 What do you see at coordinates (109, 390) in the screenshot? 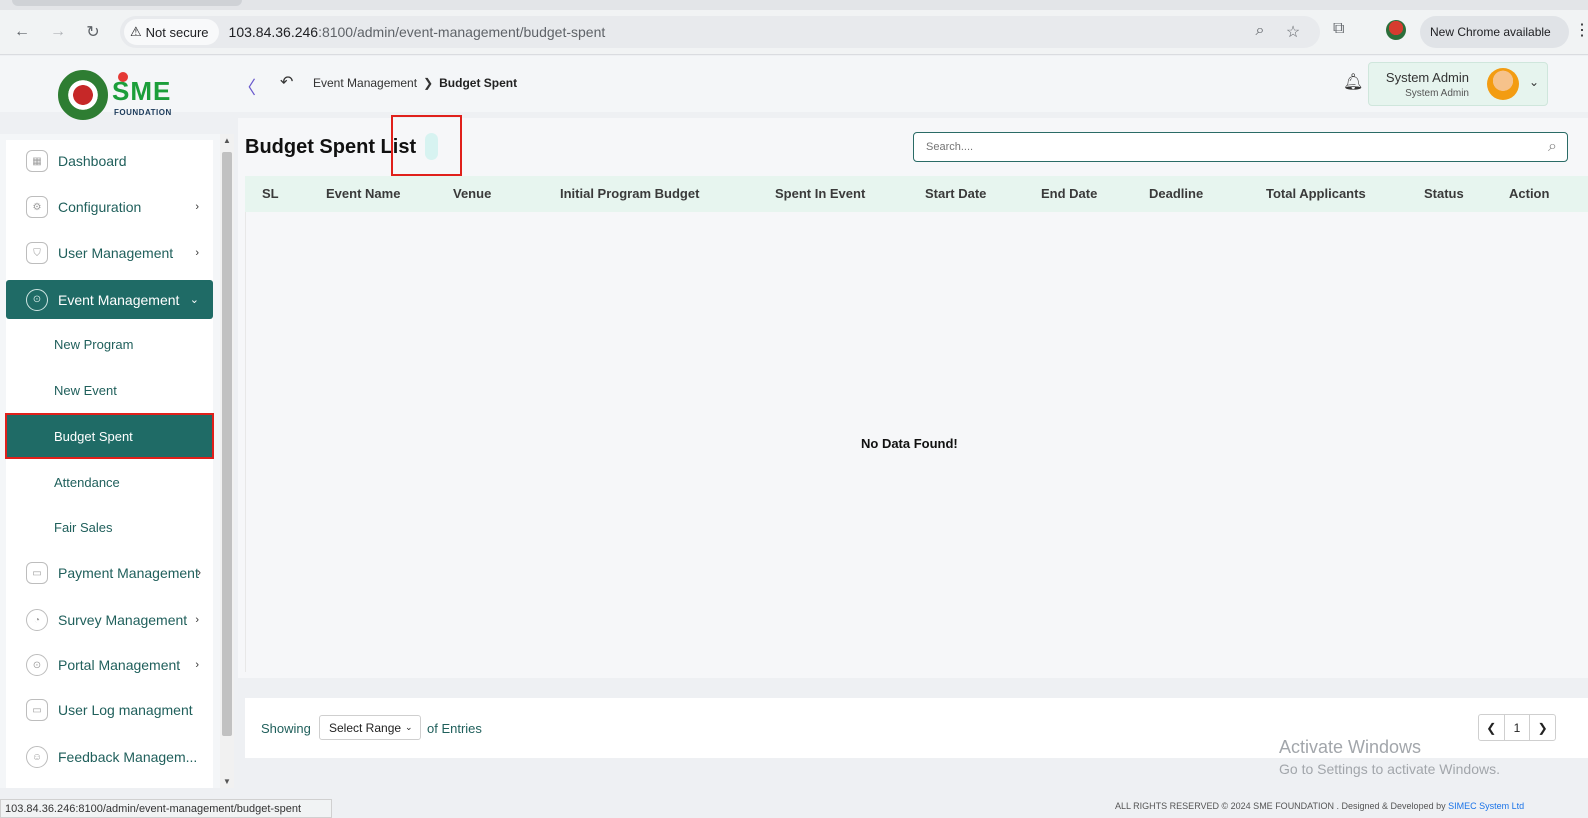
I see `sidebar-subitem-new-event: New Event` at bounding box center [109, 390].